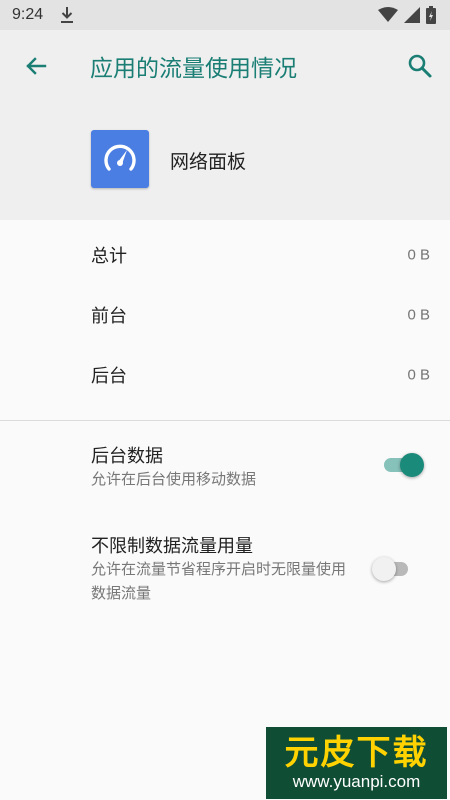 The width and height of the screenshot is (450, 800). What do you see at coordinates (109, 376) in the screenshot?
I see `usage-label: 后台` at bounding box center [109, 376].